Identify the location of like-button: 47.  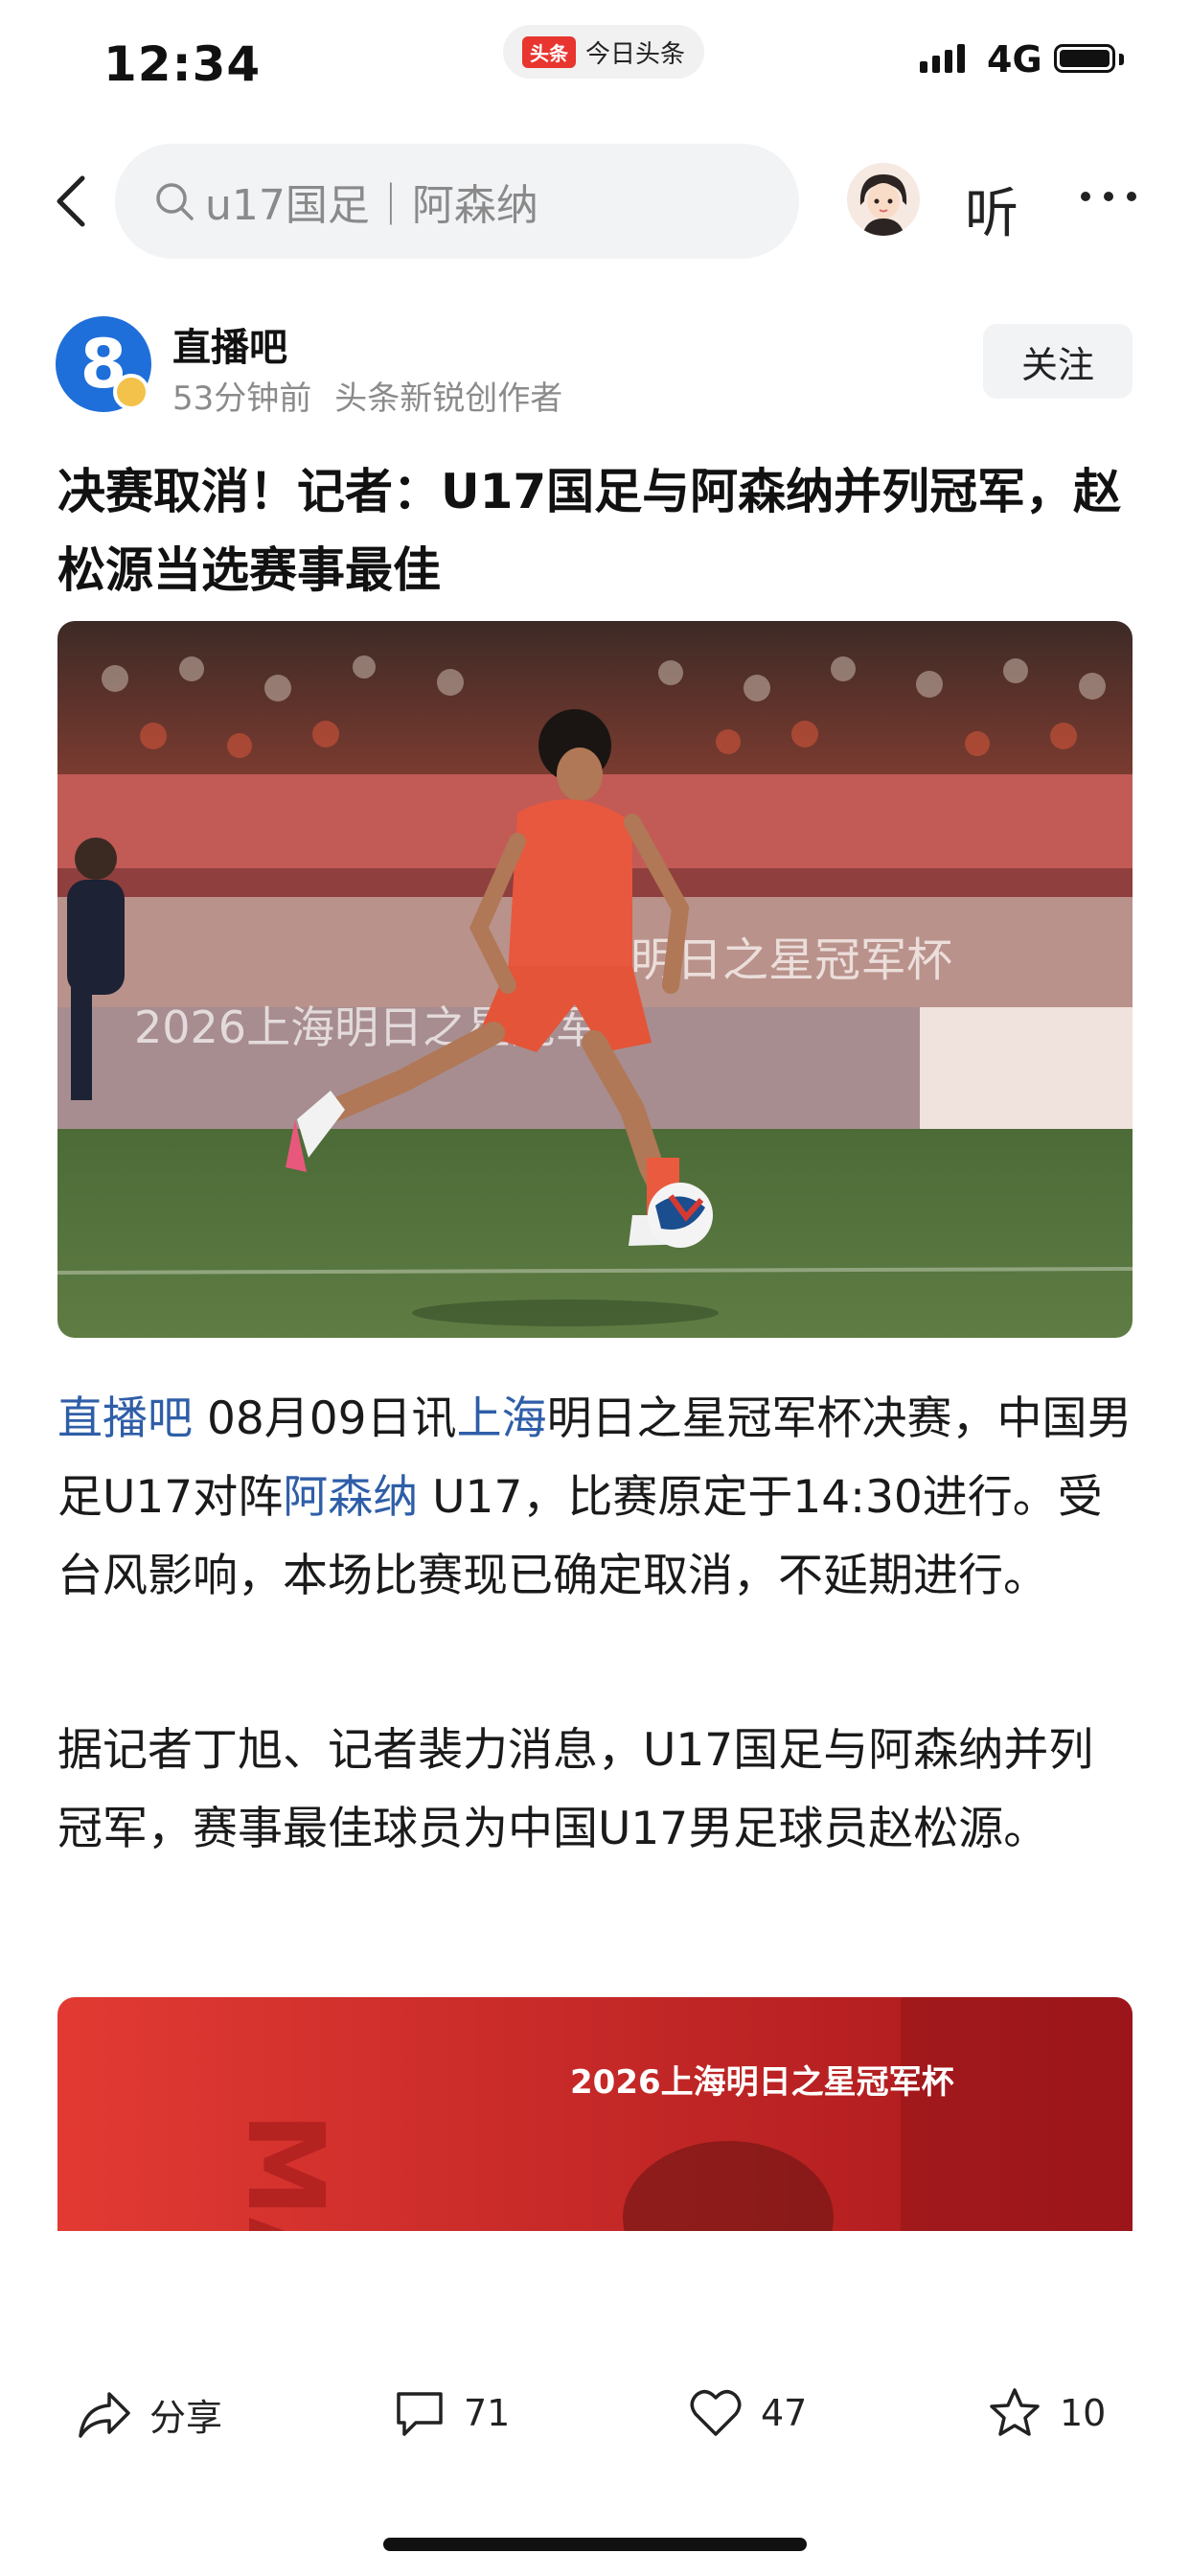
(747, 2413).